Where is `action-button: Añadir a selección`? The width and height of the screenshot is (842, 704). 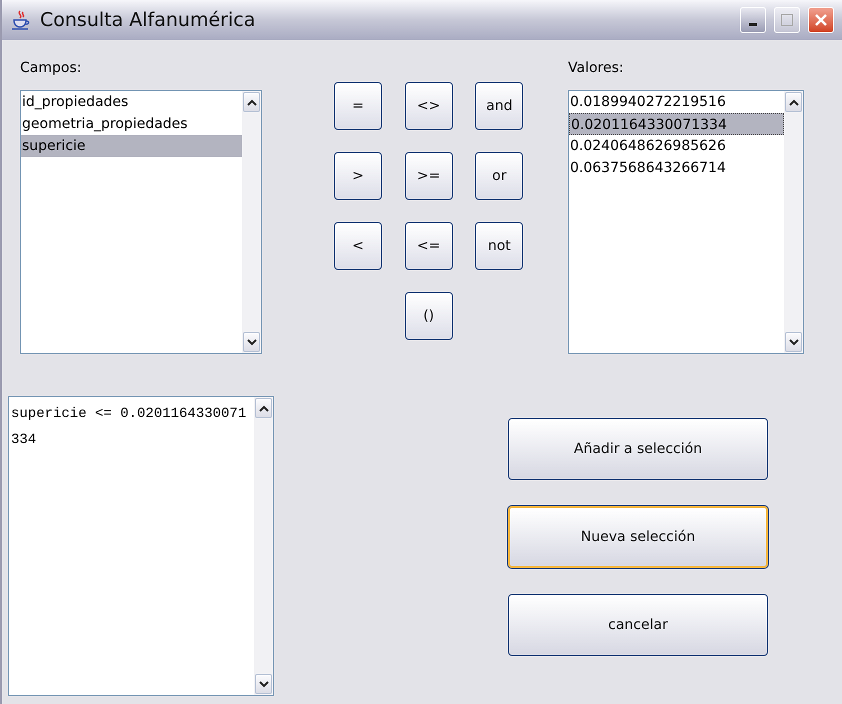
action-button: Añadir a selección is located at coordinates (638, 449).